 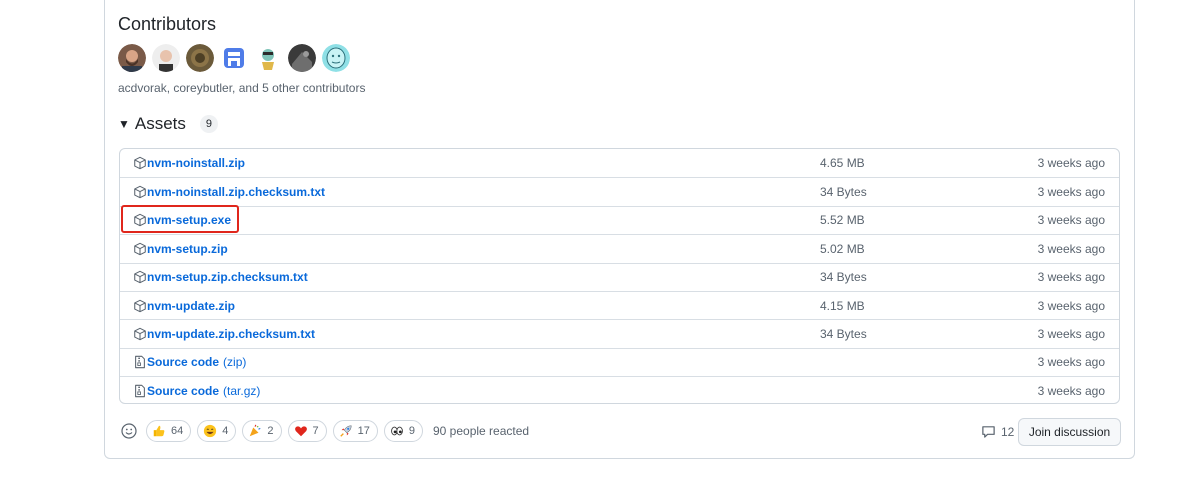 I want to click on reaction-rocket: 17, so click(x=355, y=431).